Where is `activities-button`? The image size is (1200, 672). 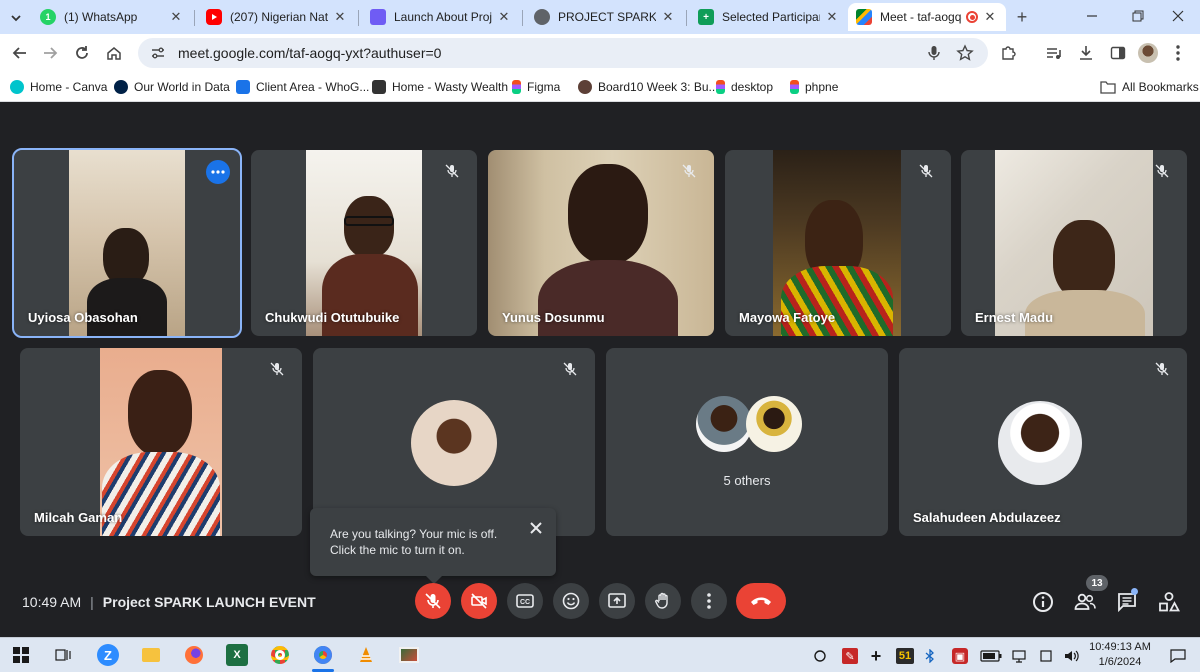
activities-button is located at coordinates (1169, 602).